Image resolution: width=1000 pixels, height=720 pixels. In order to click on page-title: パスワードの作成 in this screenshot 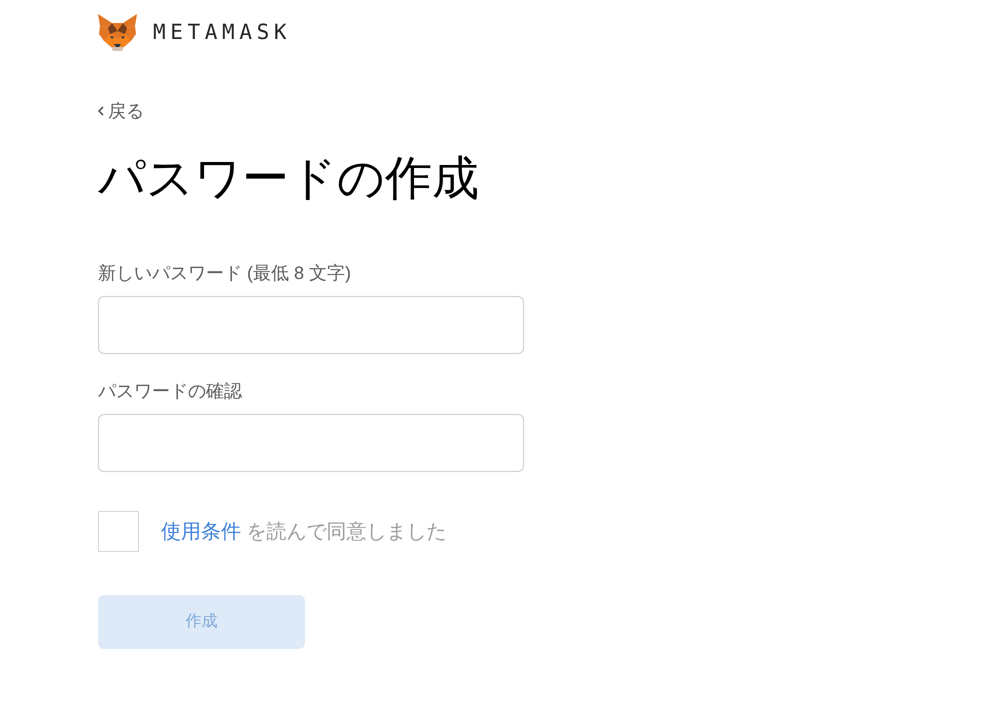, I will do `click(288, 178)`.